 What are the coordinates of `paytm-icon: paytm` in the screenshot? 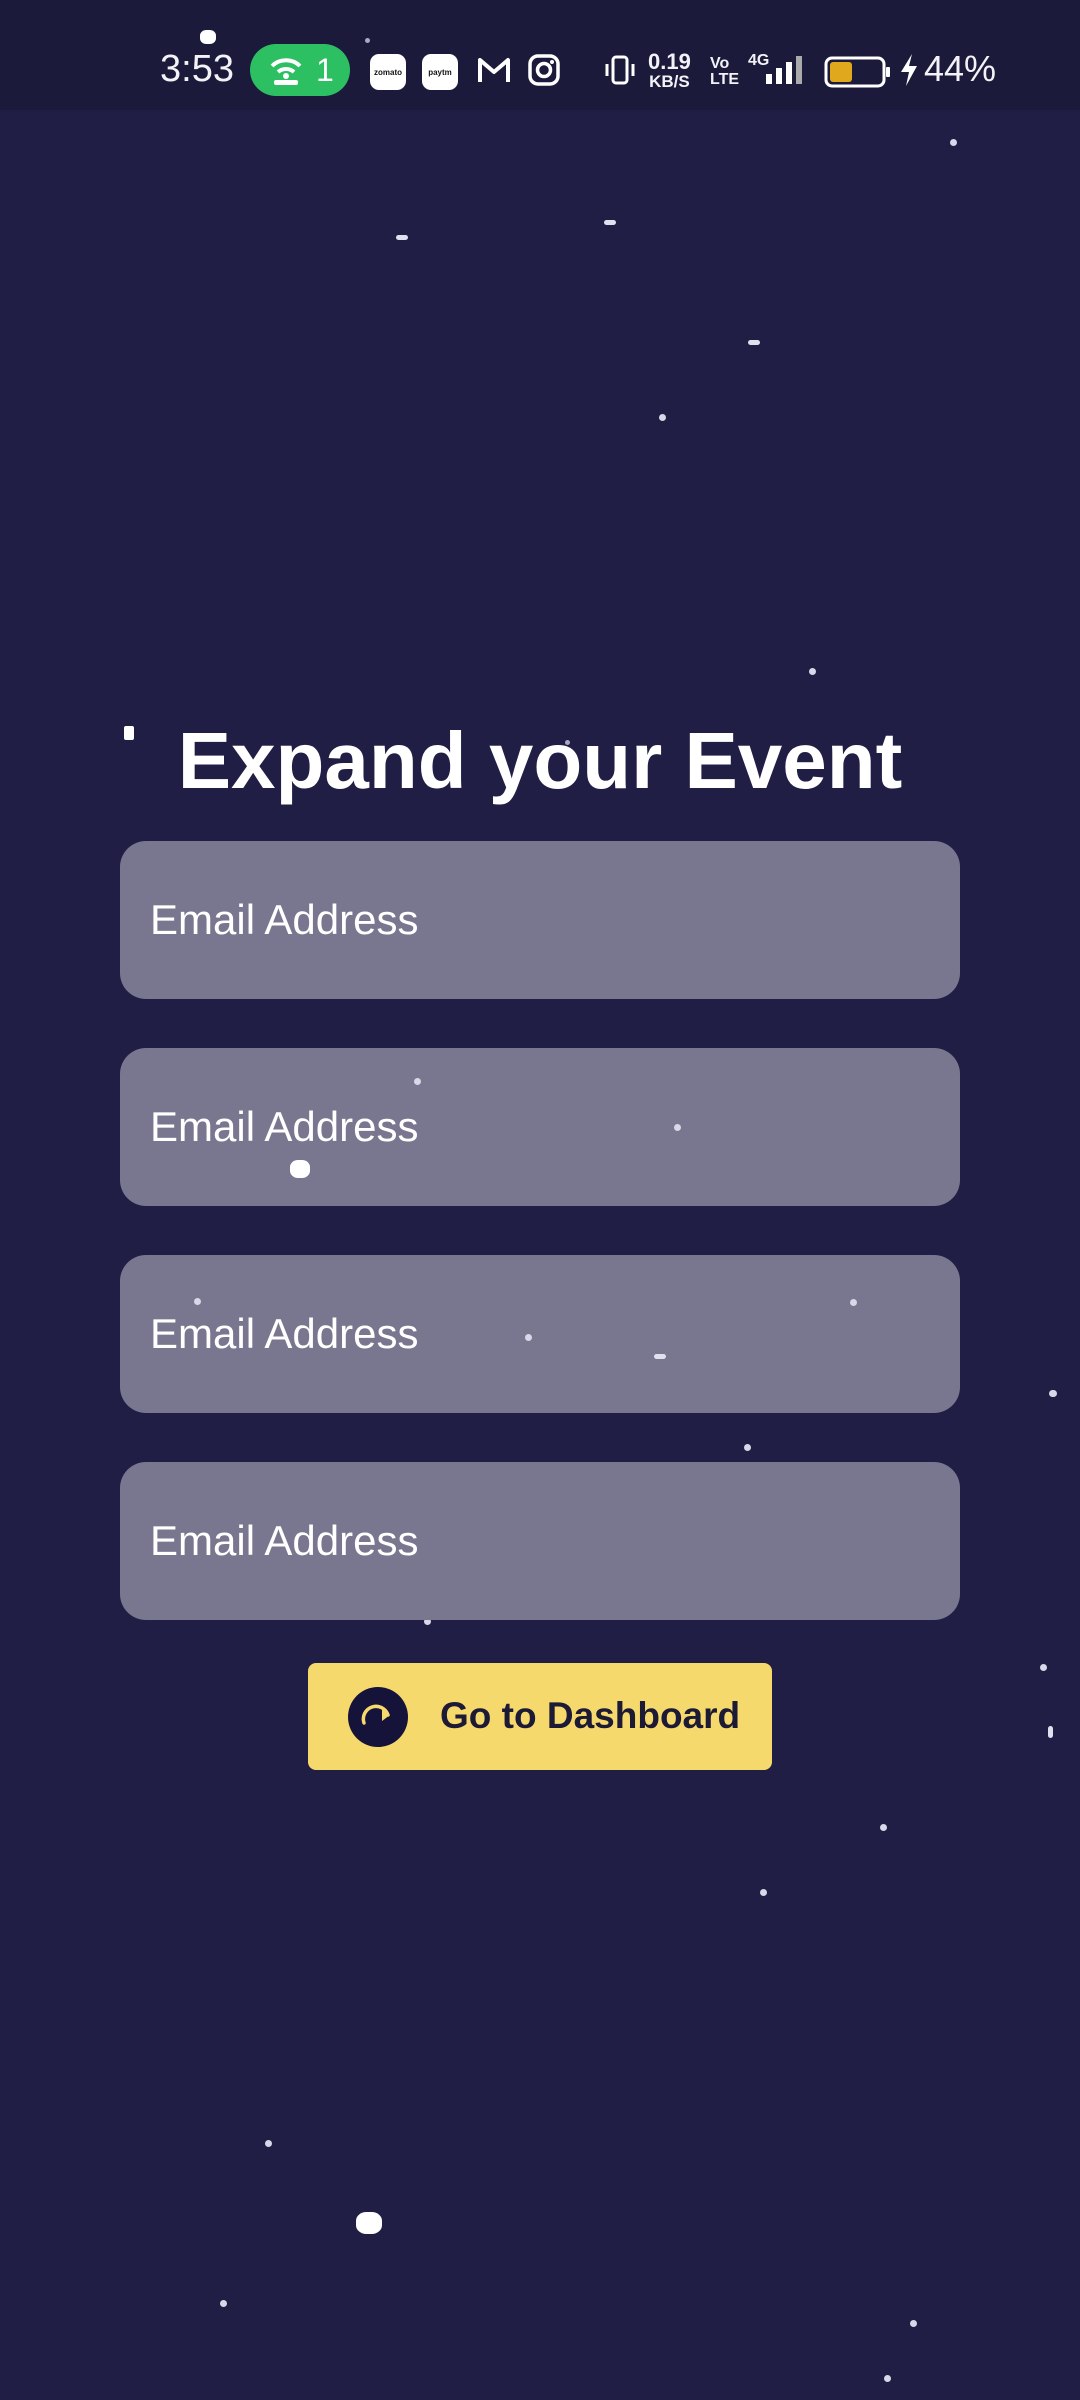 It's located at (440, 72).